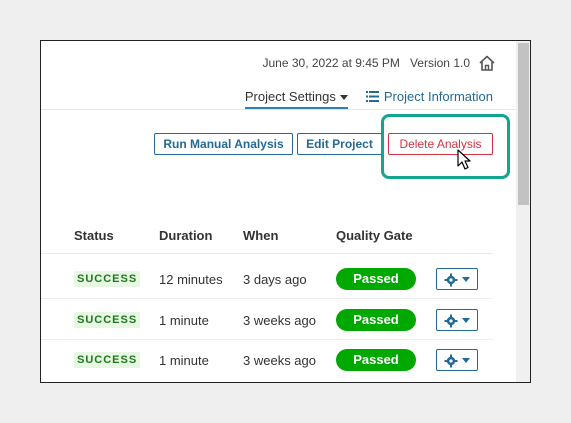  What do you see at coordinates (290, 96) in the screenshot?
I see `tab-project-settings-label: Project Settings` at bounding box center [290, 96].